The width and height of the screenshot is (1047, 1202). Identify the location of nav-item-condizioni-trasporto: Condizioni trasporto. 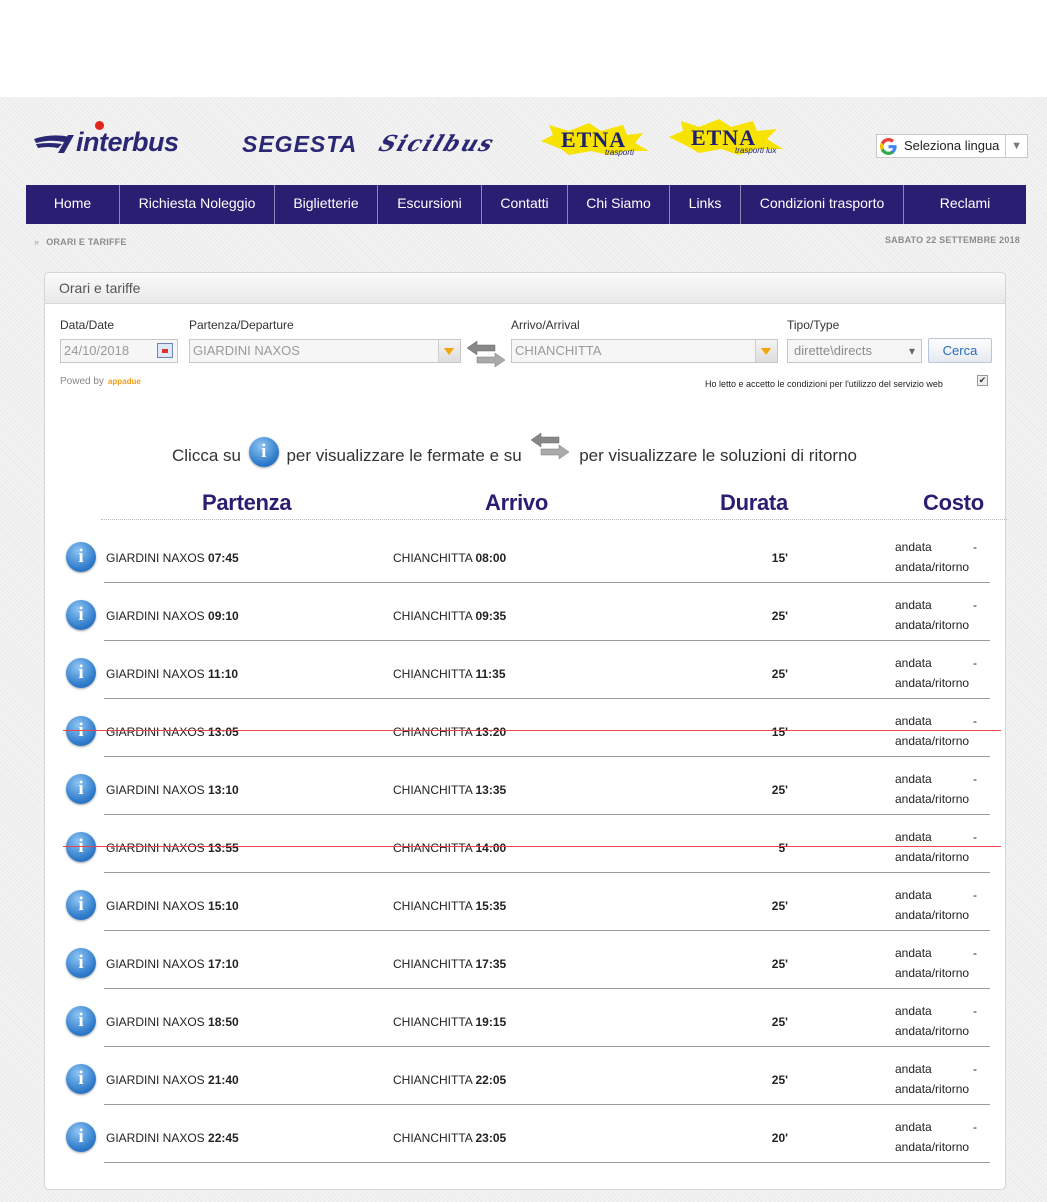
(822, 204).